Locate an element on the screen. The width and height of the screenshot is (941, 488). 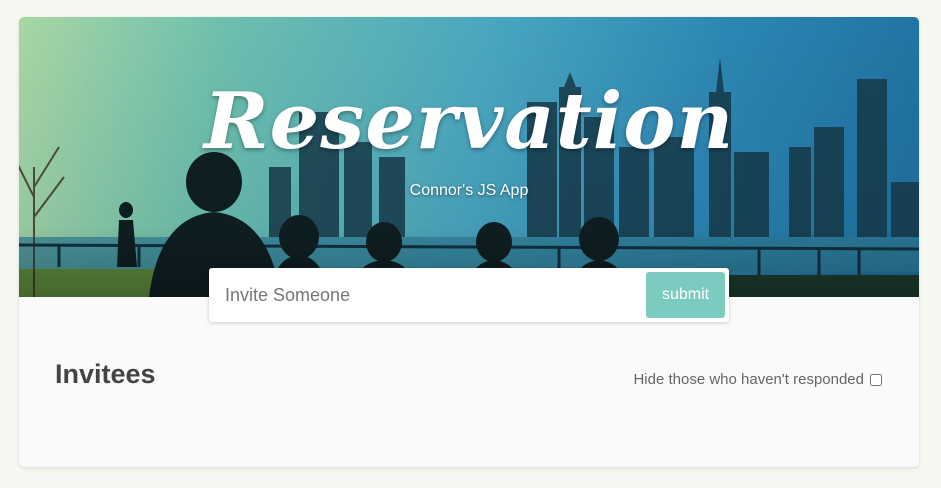
invite-form: submit is located at coordinates (469, 295).